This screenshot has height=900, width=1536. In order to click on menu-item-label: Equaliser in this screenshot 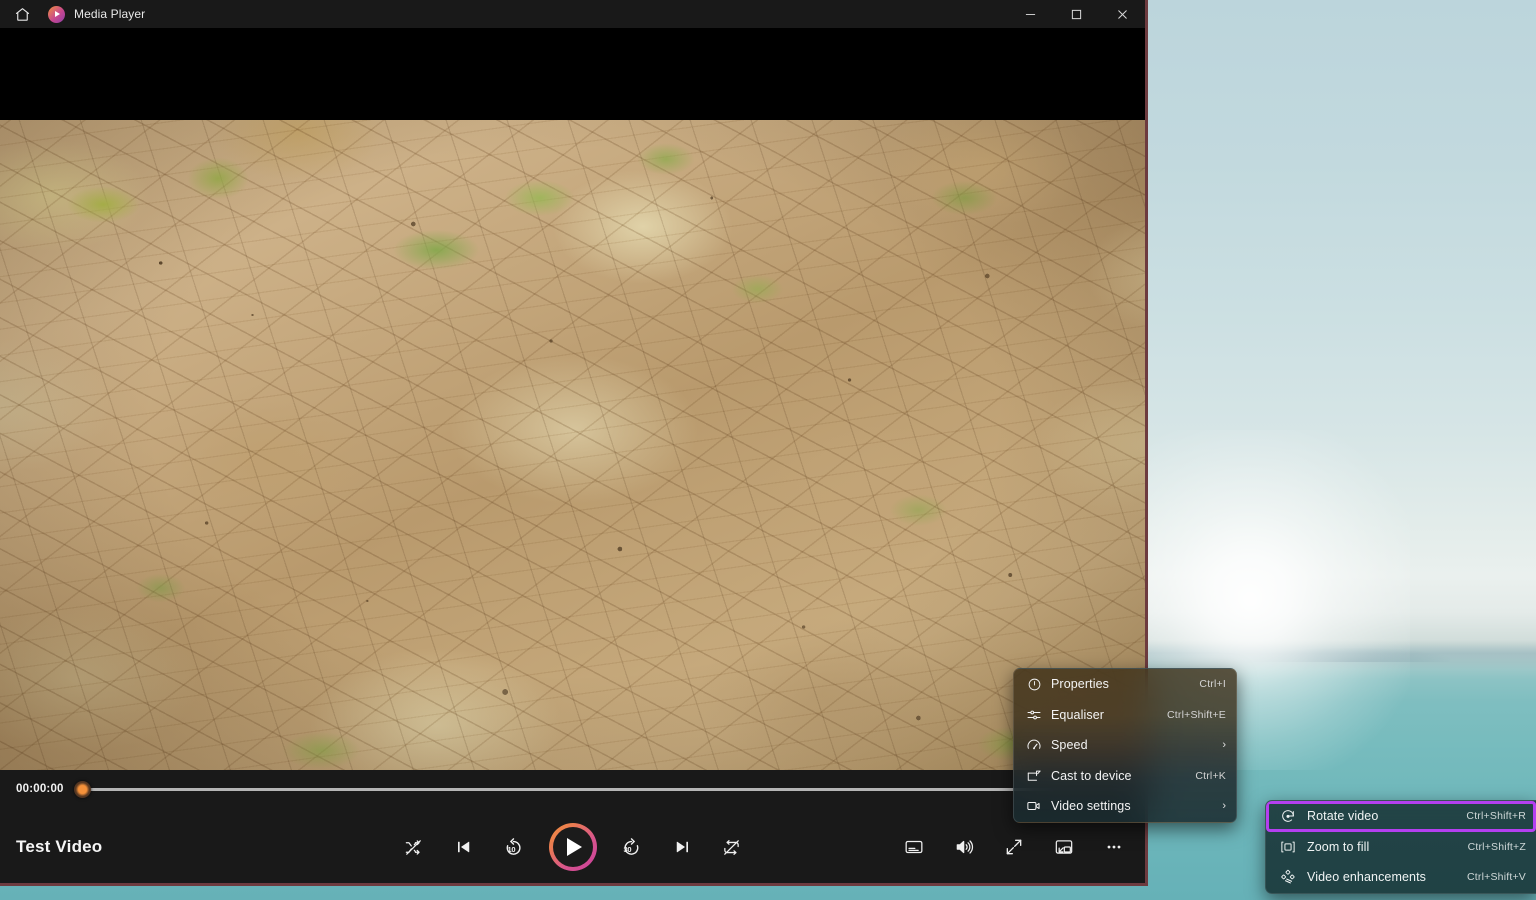, I will do `click(1078, 714)`.